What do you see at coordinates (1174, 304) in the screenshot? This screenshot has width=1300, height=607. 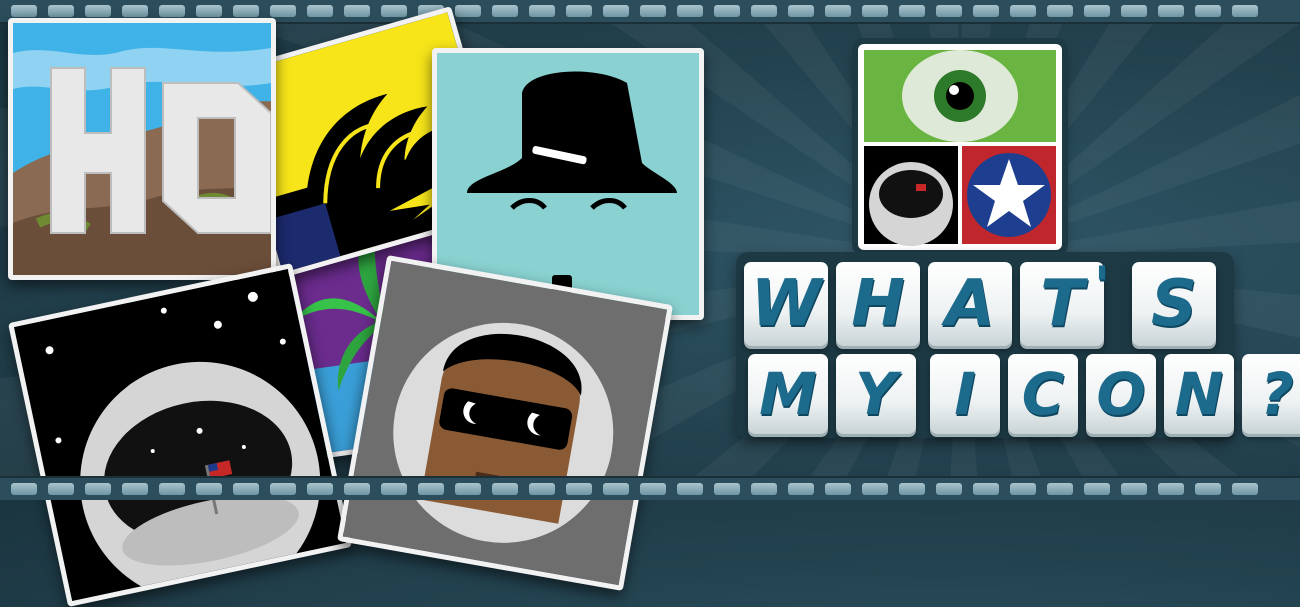 I see `title-tile-s: S` at bounding box center [1174, 304].